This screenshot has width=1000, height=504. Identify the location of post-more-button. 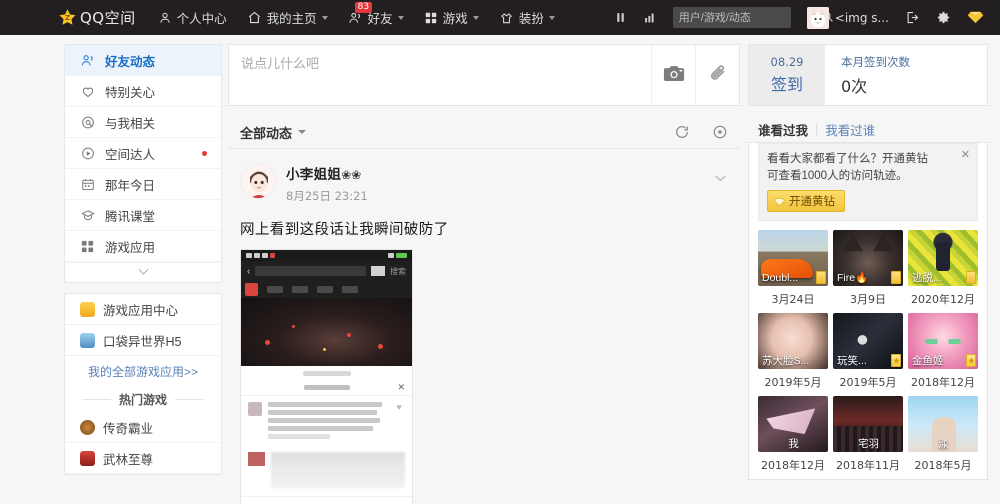
(720, 176).